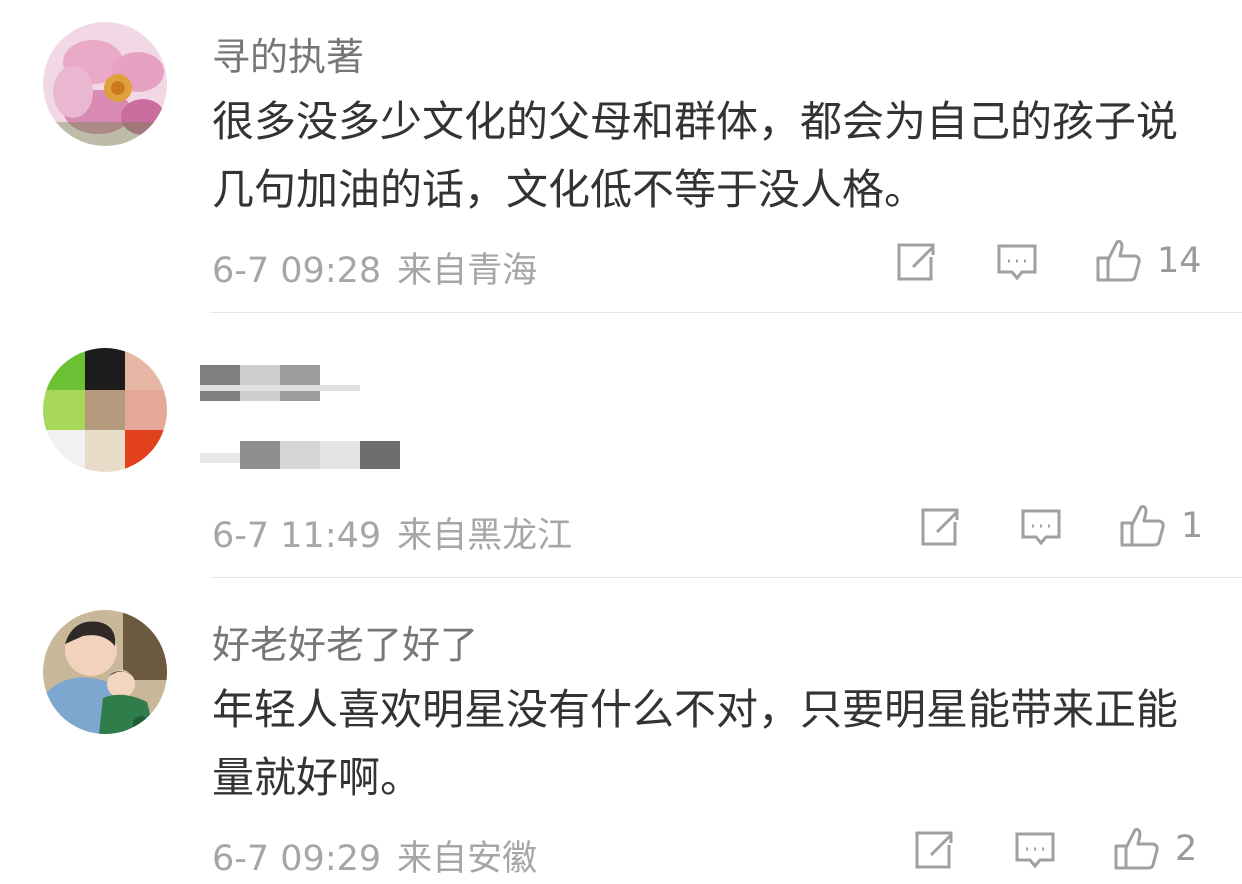  Describe the element at coordinates (485, 536) in the screenshot. I see `location: 来自黑龙江` at that location.